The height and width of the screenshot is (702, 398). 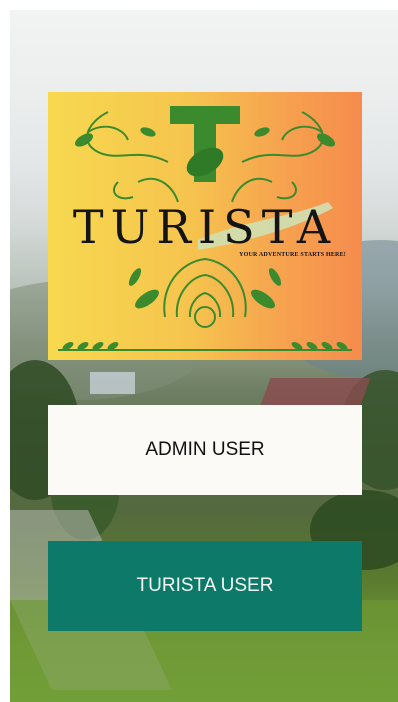 I want to click on turista-user-button: TURISTA USER, so click(x=205, y=586).